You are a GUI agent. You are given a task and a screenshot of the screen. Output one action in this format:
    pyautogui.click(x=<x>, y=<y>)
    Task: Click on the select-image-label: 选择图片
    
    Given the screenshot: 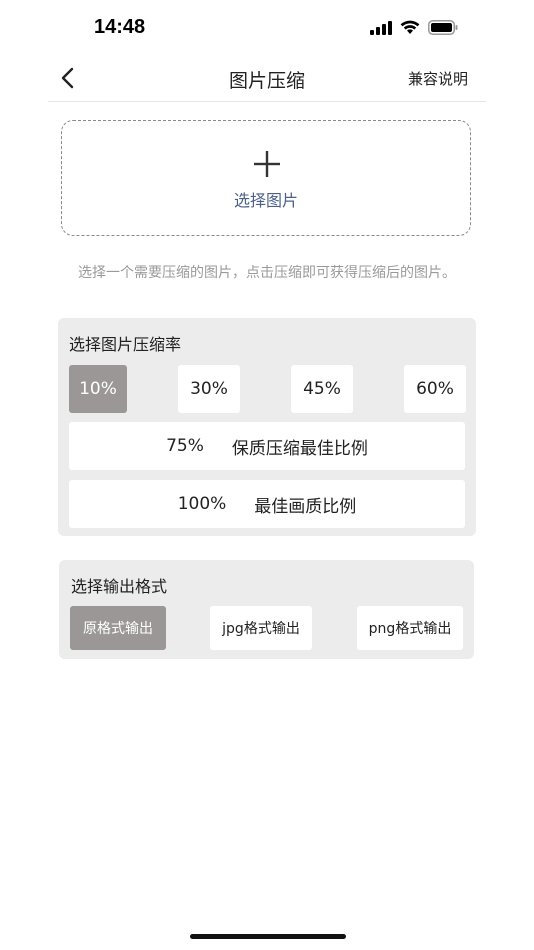 What is the action you would take?
    pyautogui.click(x=265, y=200)
    